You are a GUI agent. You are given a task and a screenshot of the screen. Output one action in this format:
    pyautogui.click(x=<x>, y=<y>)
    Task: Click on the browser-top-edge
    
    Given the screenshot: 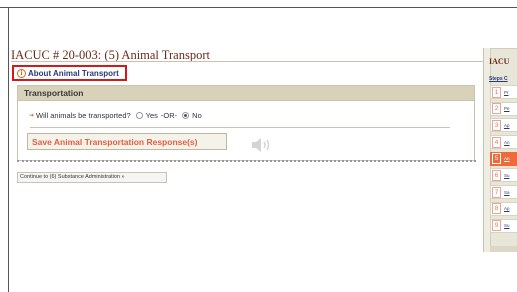 What is the action you would take?
    pyautogui.click(x=258, y=4)
    